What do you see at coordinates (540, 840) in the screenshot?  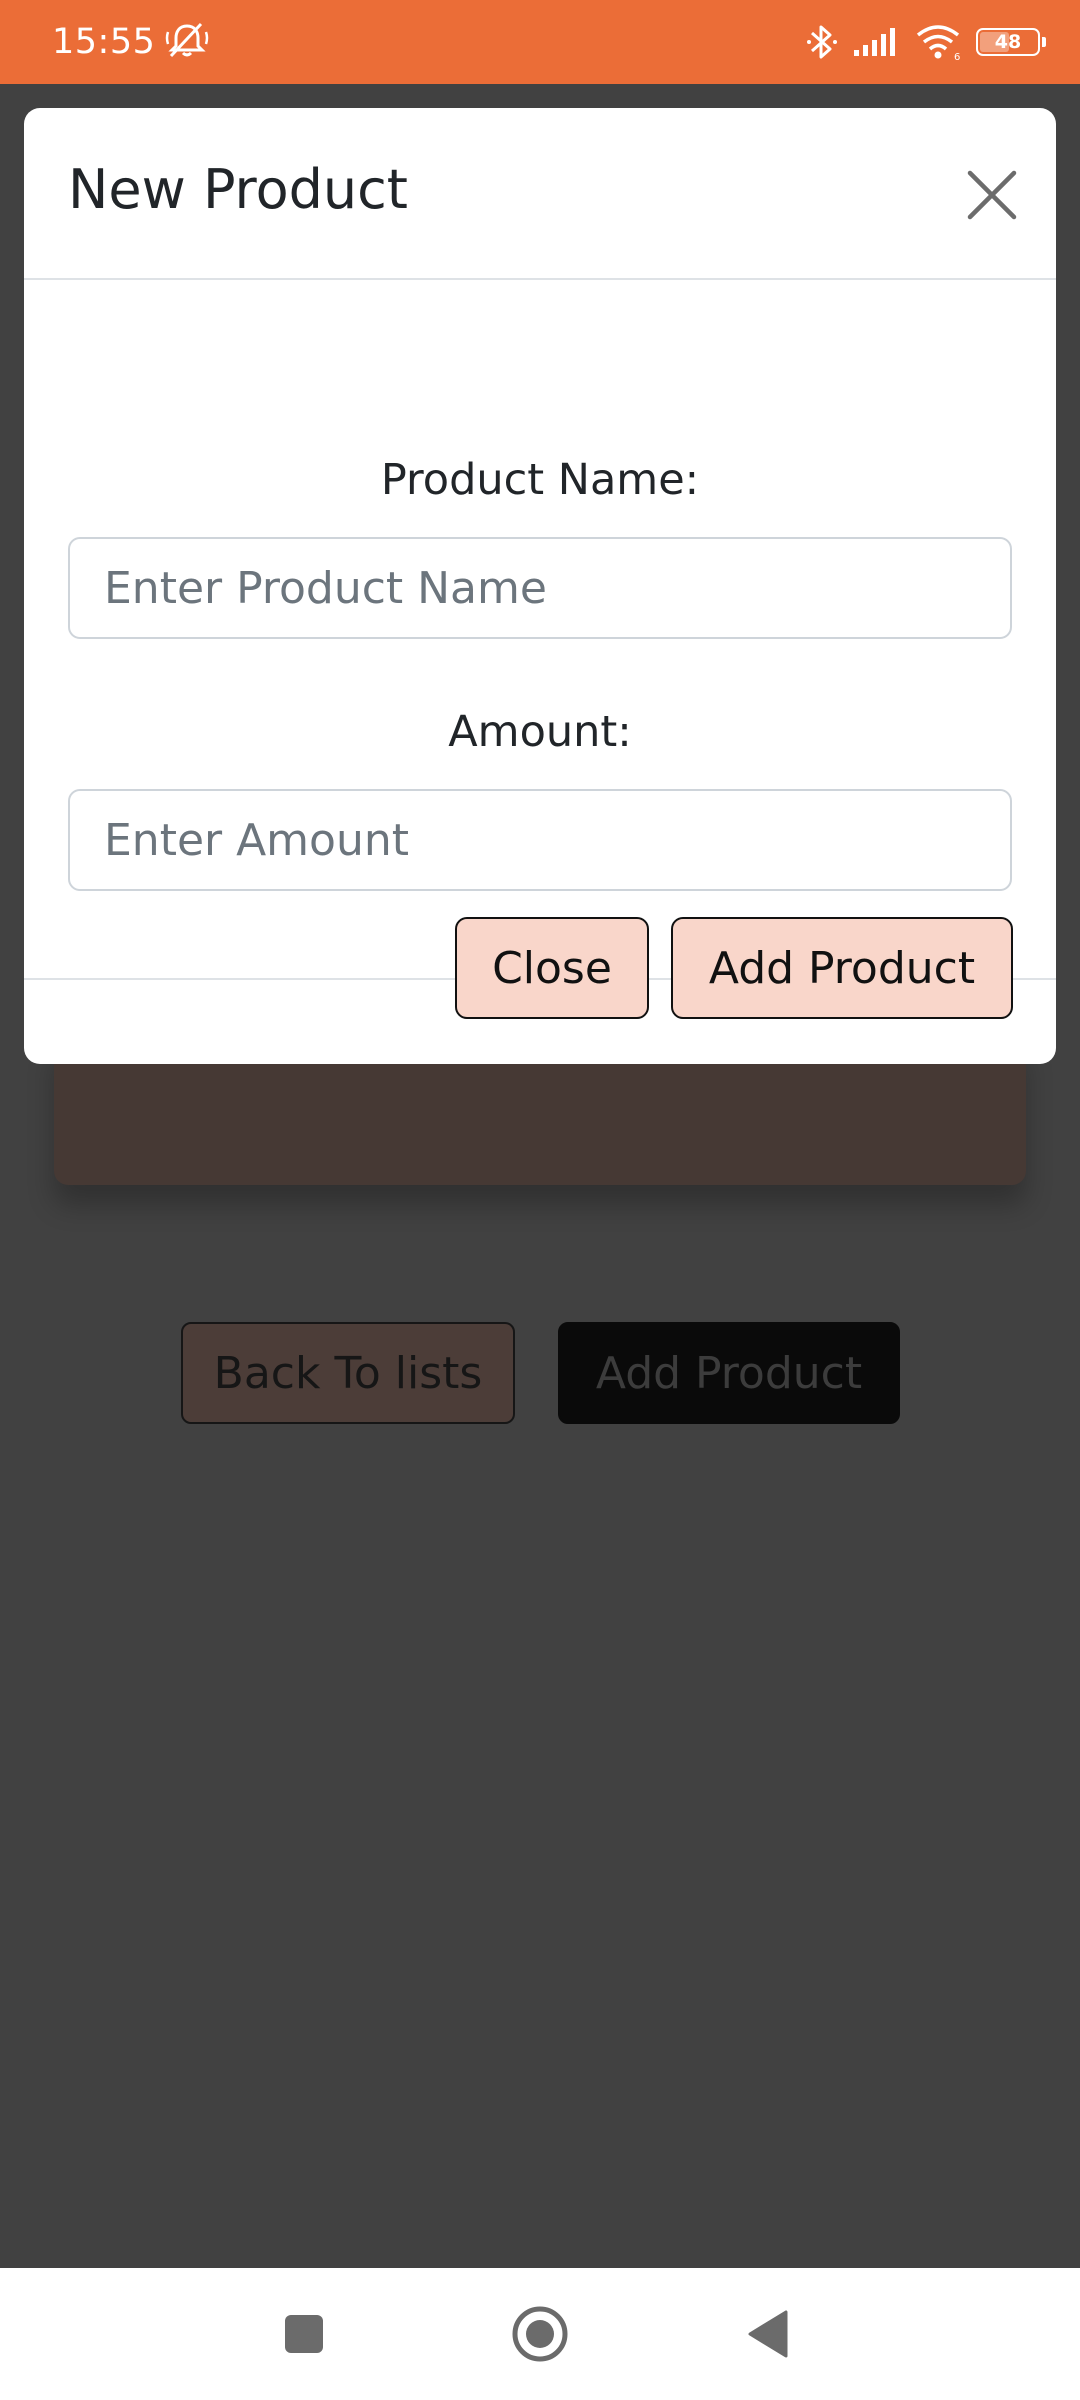 I see `amount-input` at bounding box center [540, 840].